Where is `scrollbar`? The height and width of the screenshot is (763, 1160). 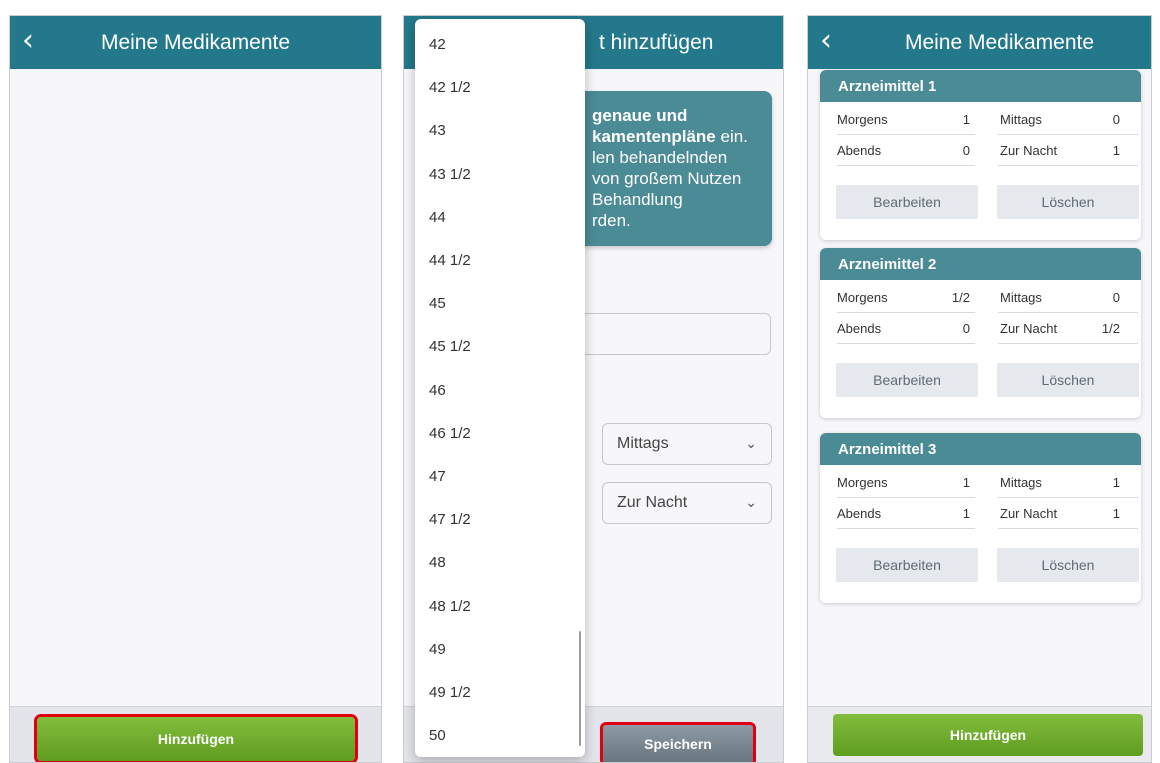
scrollbar is located at coordinates (580, 688).